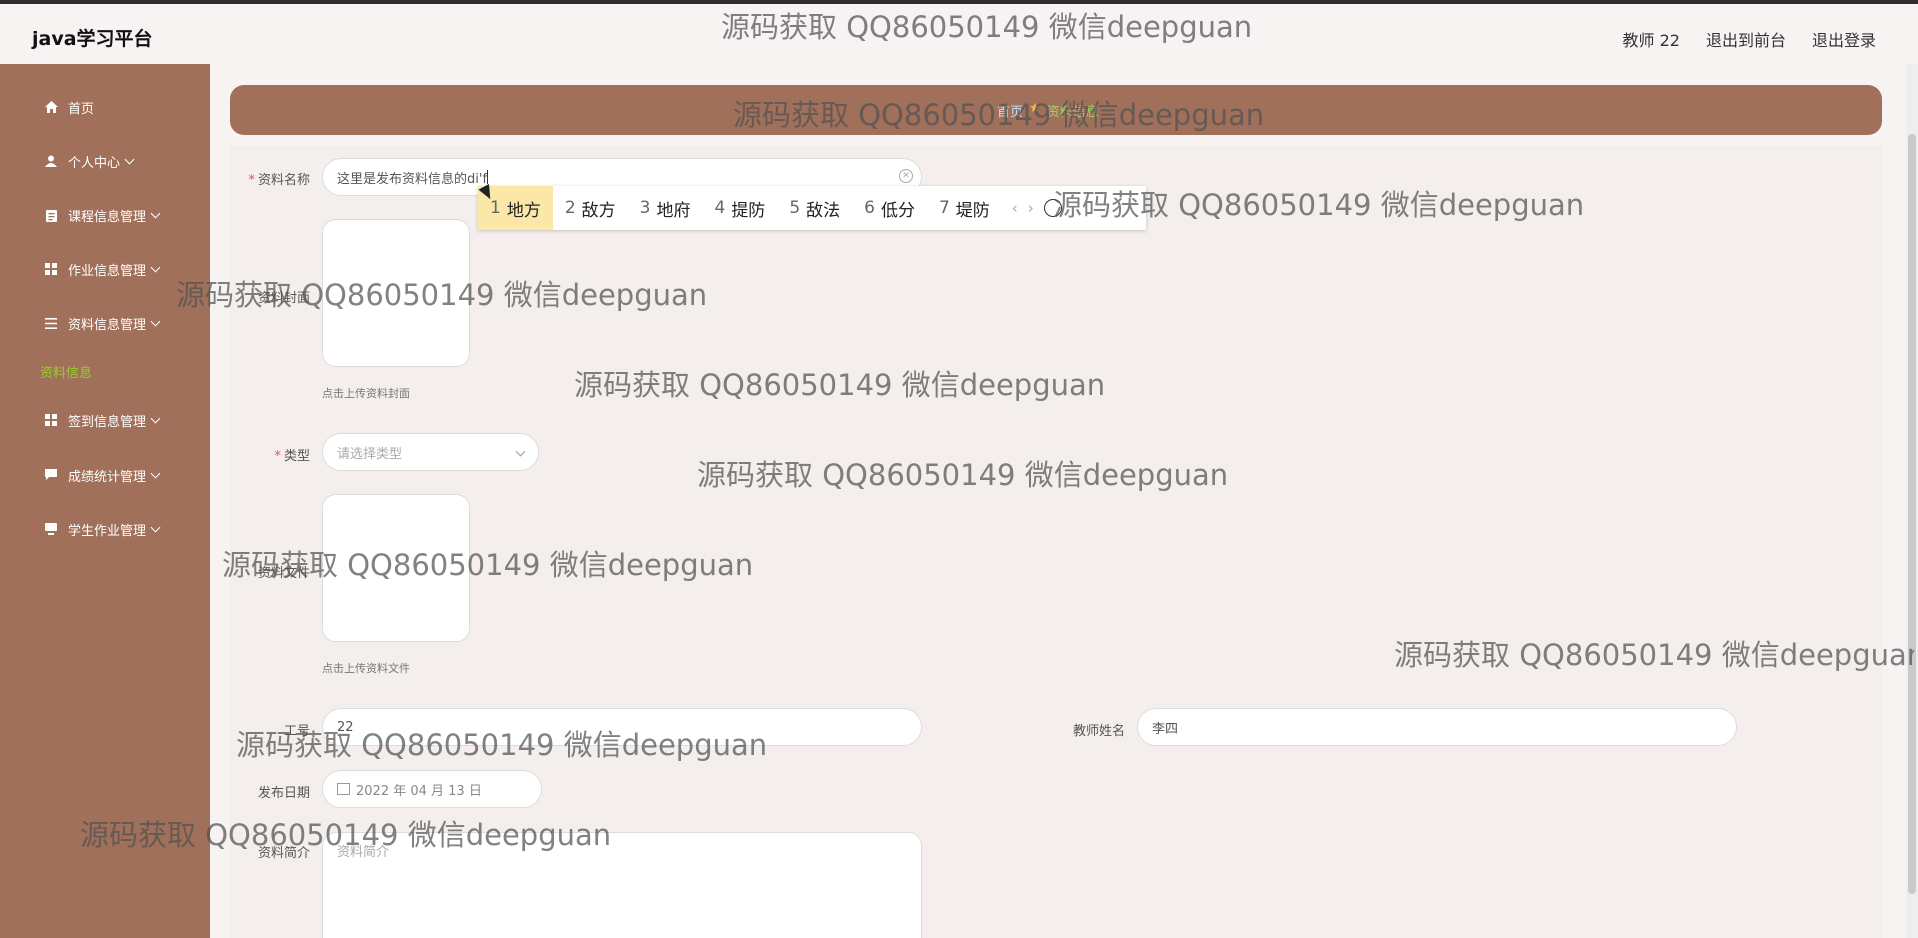 The image size is (1918, 938). What do you see at coordinates (739, 208) in the screenshot?
I see `ime-candidate: 4 提防` at bounding box center [739, 208].